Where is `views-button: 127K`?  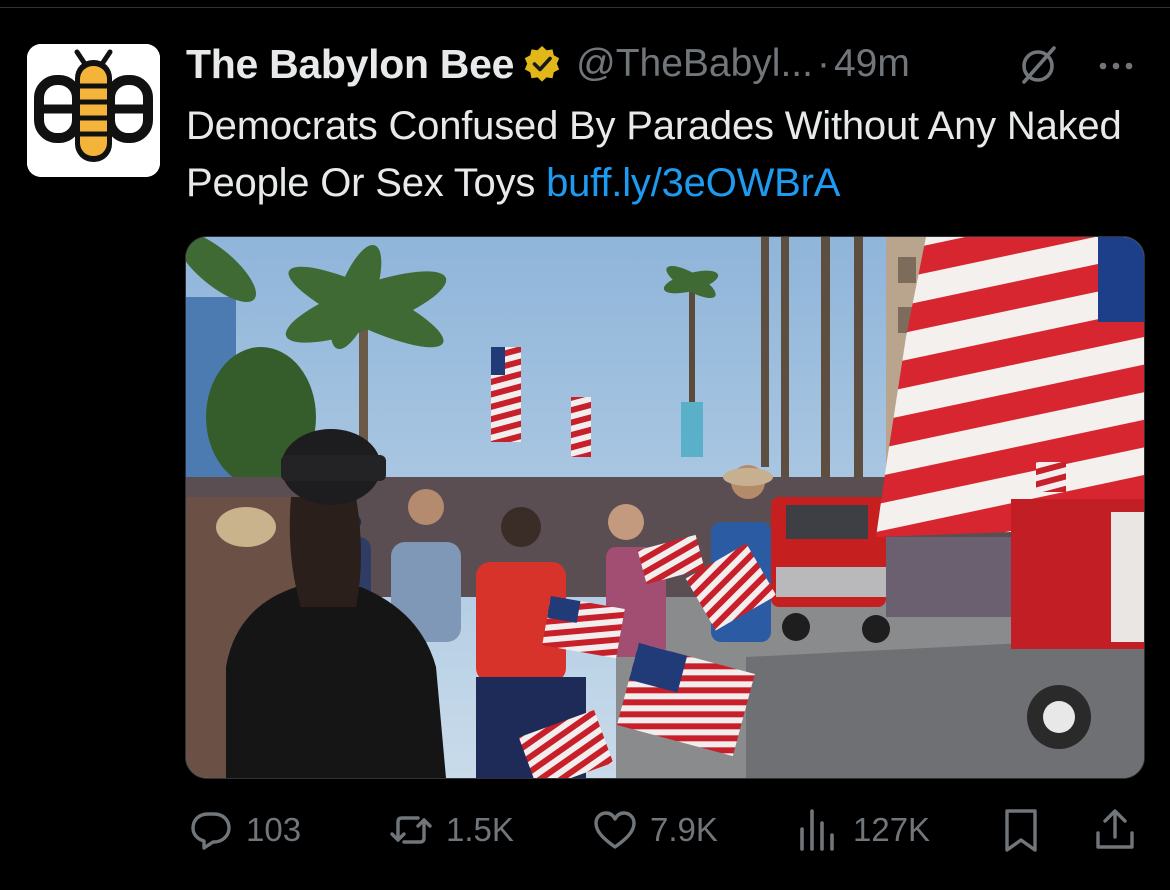
views-button: 127K is located at coordinates (862, 830).